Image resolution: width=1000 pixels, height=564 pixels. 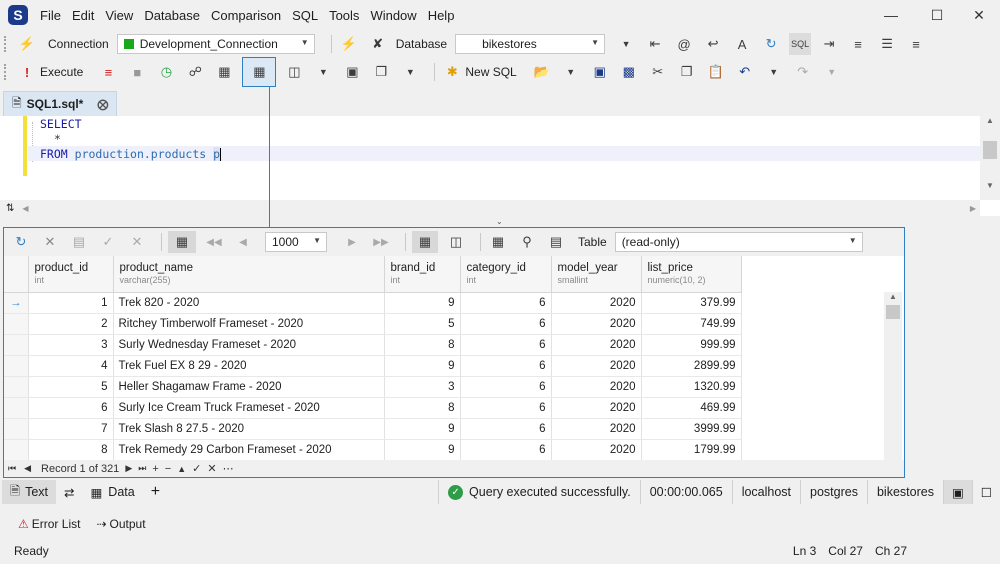 I want to click on view-mode-select: (read-only) ▼, so click(x=738, y=242).